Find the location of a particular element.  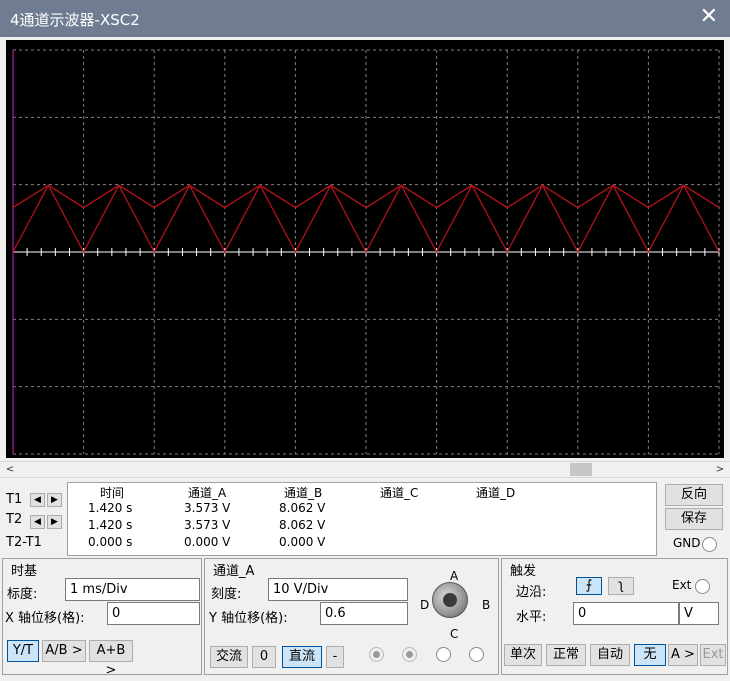

ypos-label: Y 轴位移(格): is located at coordinates (248, 618).